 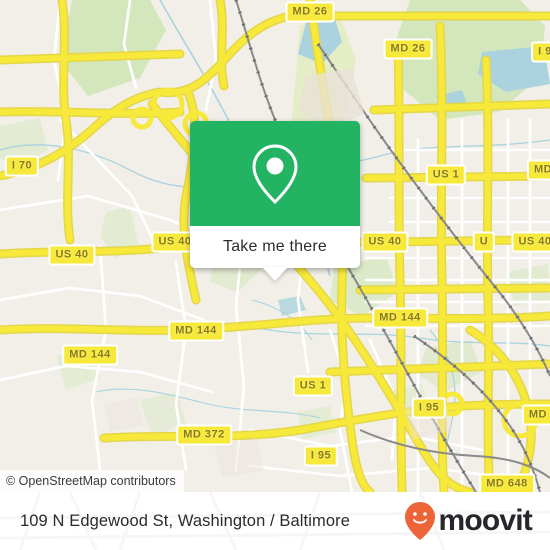 What do you see at coordinates (540, 52) in the screenshot?
I see `road-shield: I 9` at bounding box center [540, 52].